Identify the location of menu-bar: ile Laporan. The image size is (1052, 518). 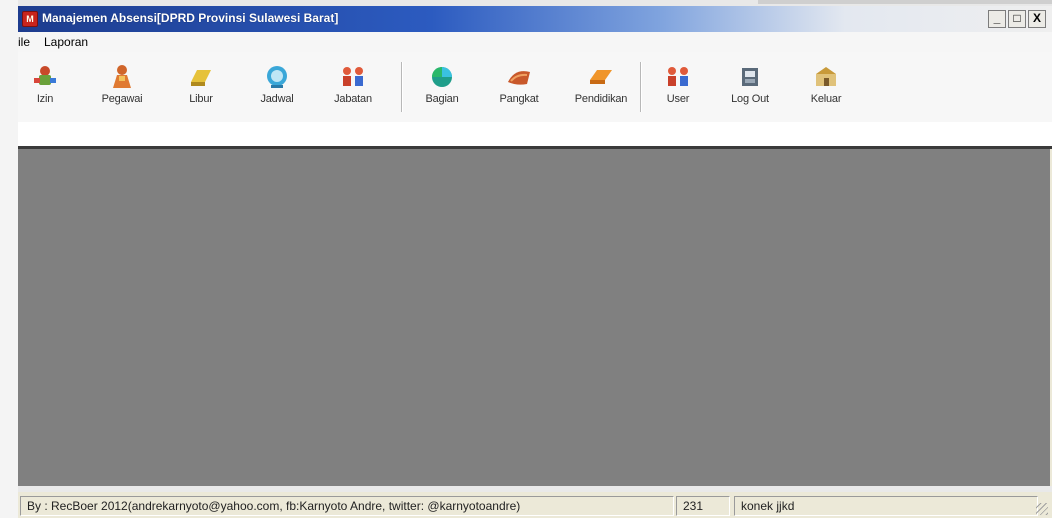
(535, 42).